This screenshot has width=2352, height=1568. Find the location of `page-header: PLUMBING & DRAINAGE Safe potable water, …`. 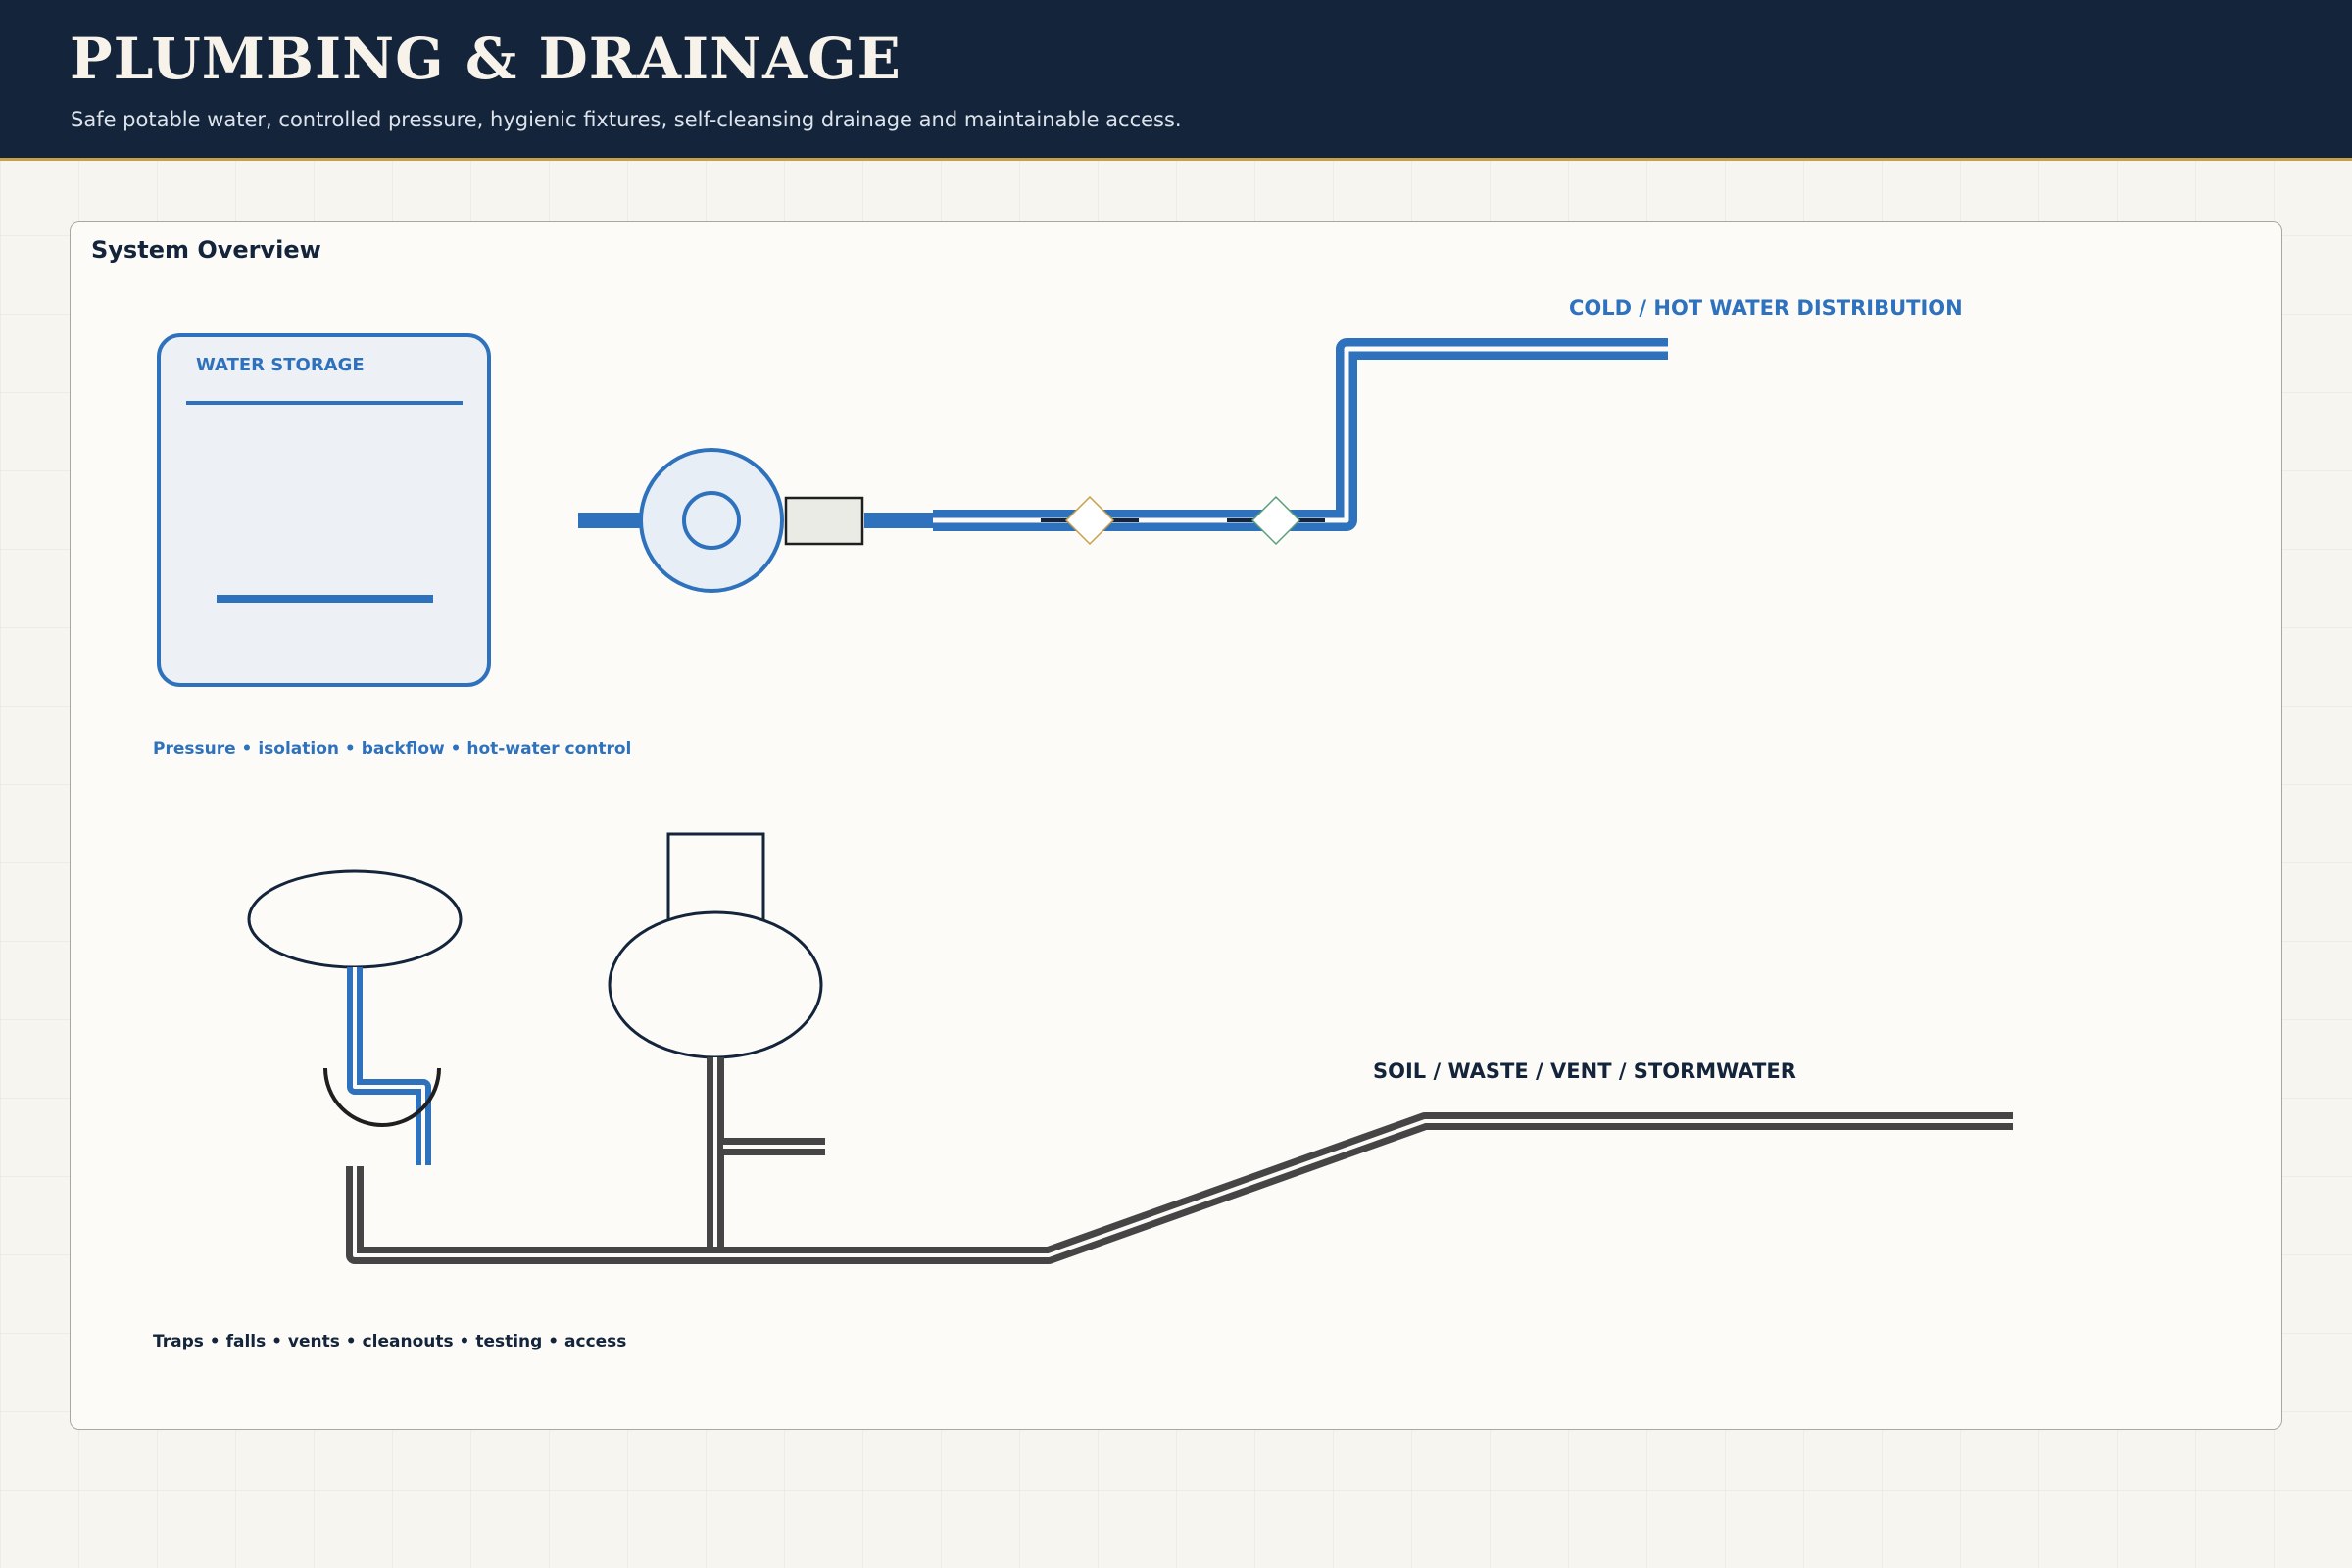

page-header: PLUMBING & DRAINAGE Safe potable water, … is located at coordinates (1176, 80).